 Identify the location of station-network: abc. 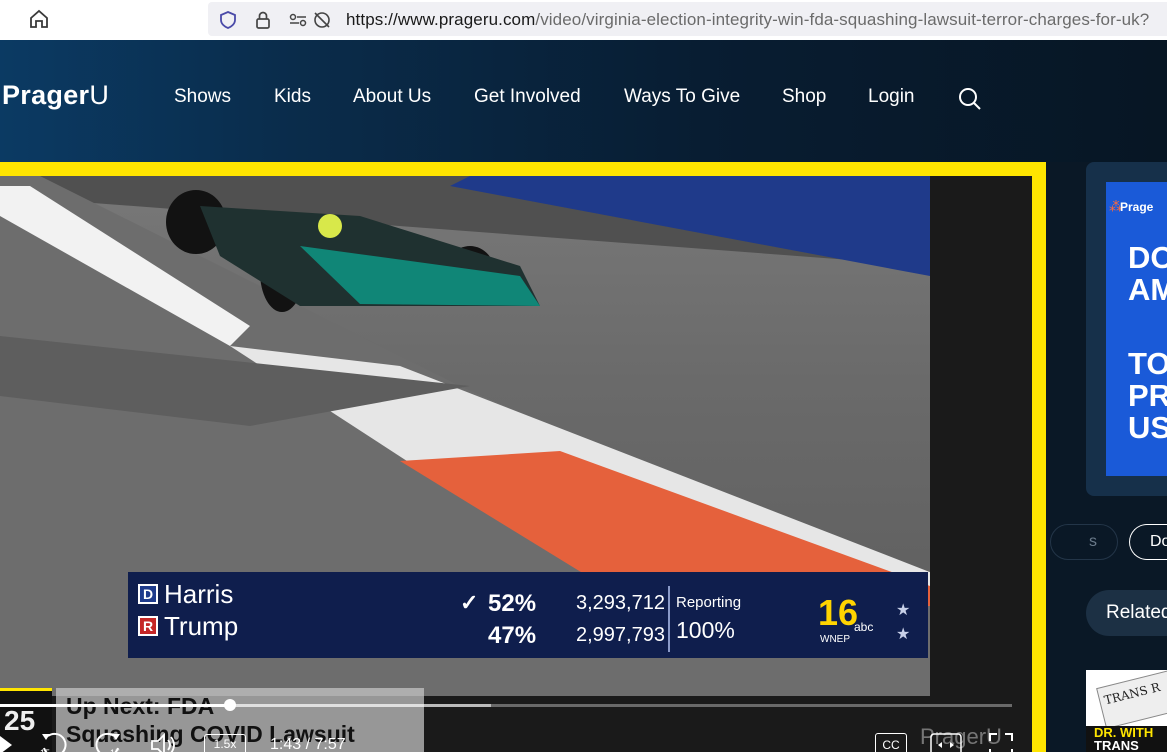
(864, 627).